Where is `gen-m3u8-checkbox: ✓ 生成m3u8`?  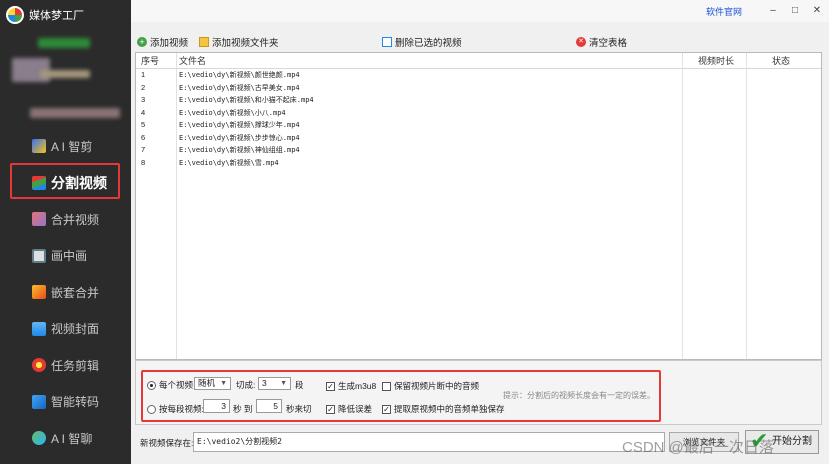
gen-m3u8-checkbox: ✓ 生成m3u8 is located at coordinates (351, 386).